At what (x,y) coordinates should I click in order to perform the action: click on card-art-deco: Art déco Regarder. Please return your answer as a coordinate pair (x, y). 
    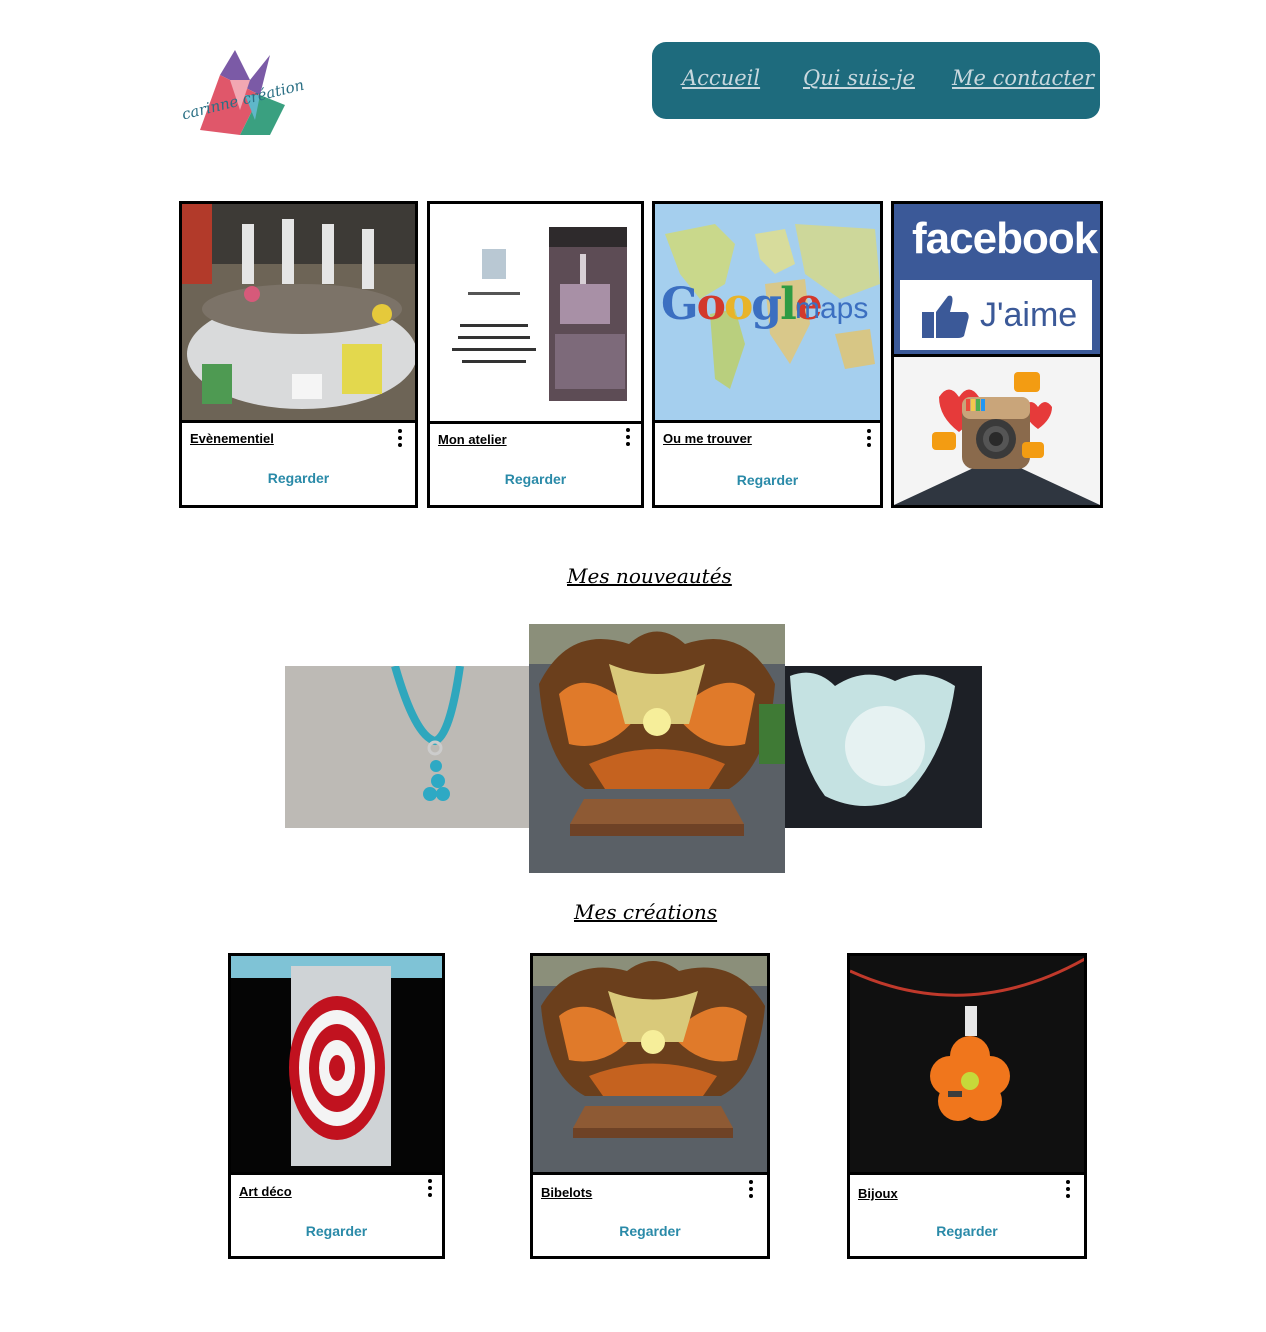
    Looking at the image, I should click on (336, 1106).